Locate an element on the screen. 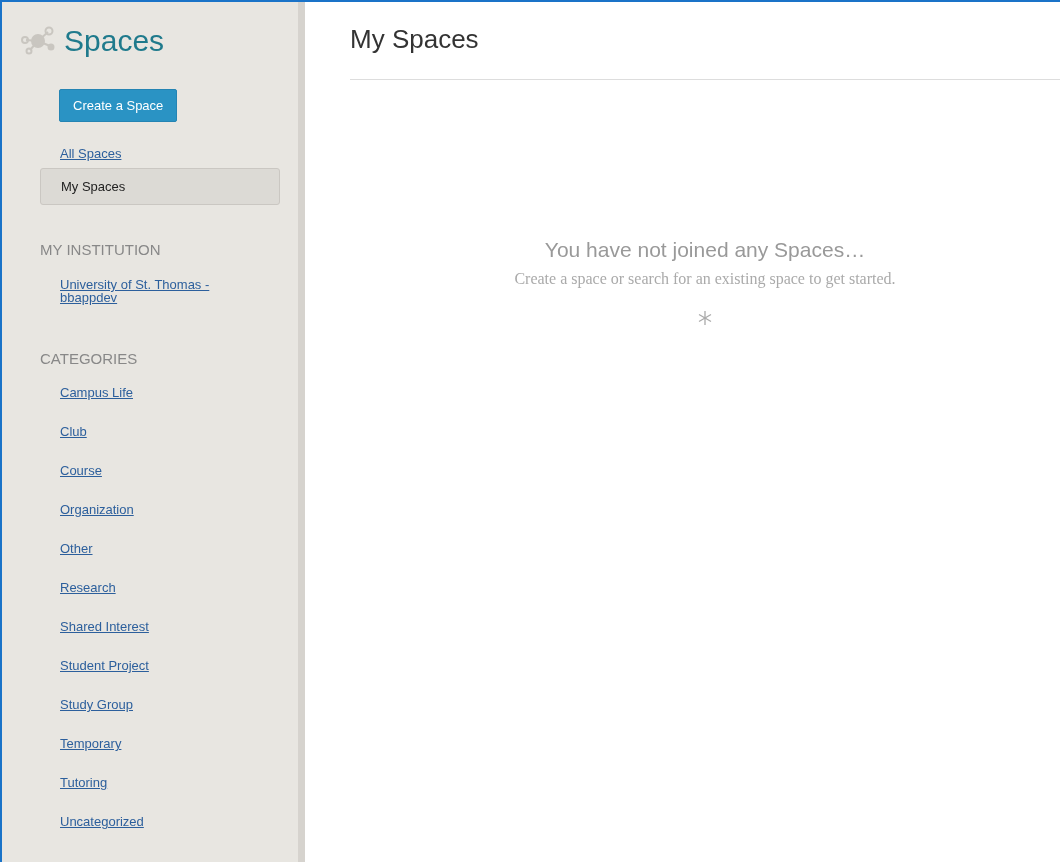  category-link: Temporary is located at coordinates (91, 743).